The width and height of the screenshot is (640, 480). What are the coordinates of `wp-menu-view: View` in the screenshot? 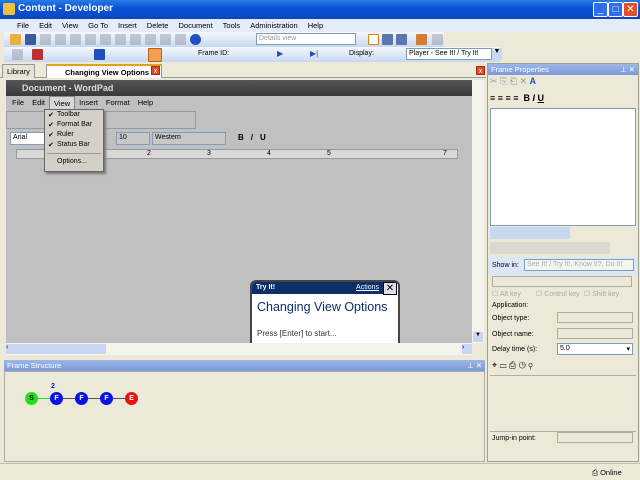 It's located at (62, 103).